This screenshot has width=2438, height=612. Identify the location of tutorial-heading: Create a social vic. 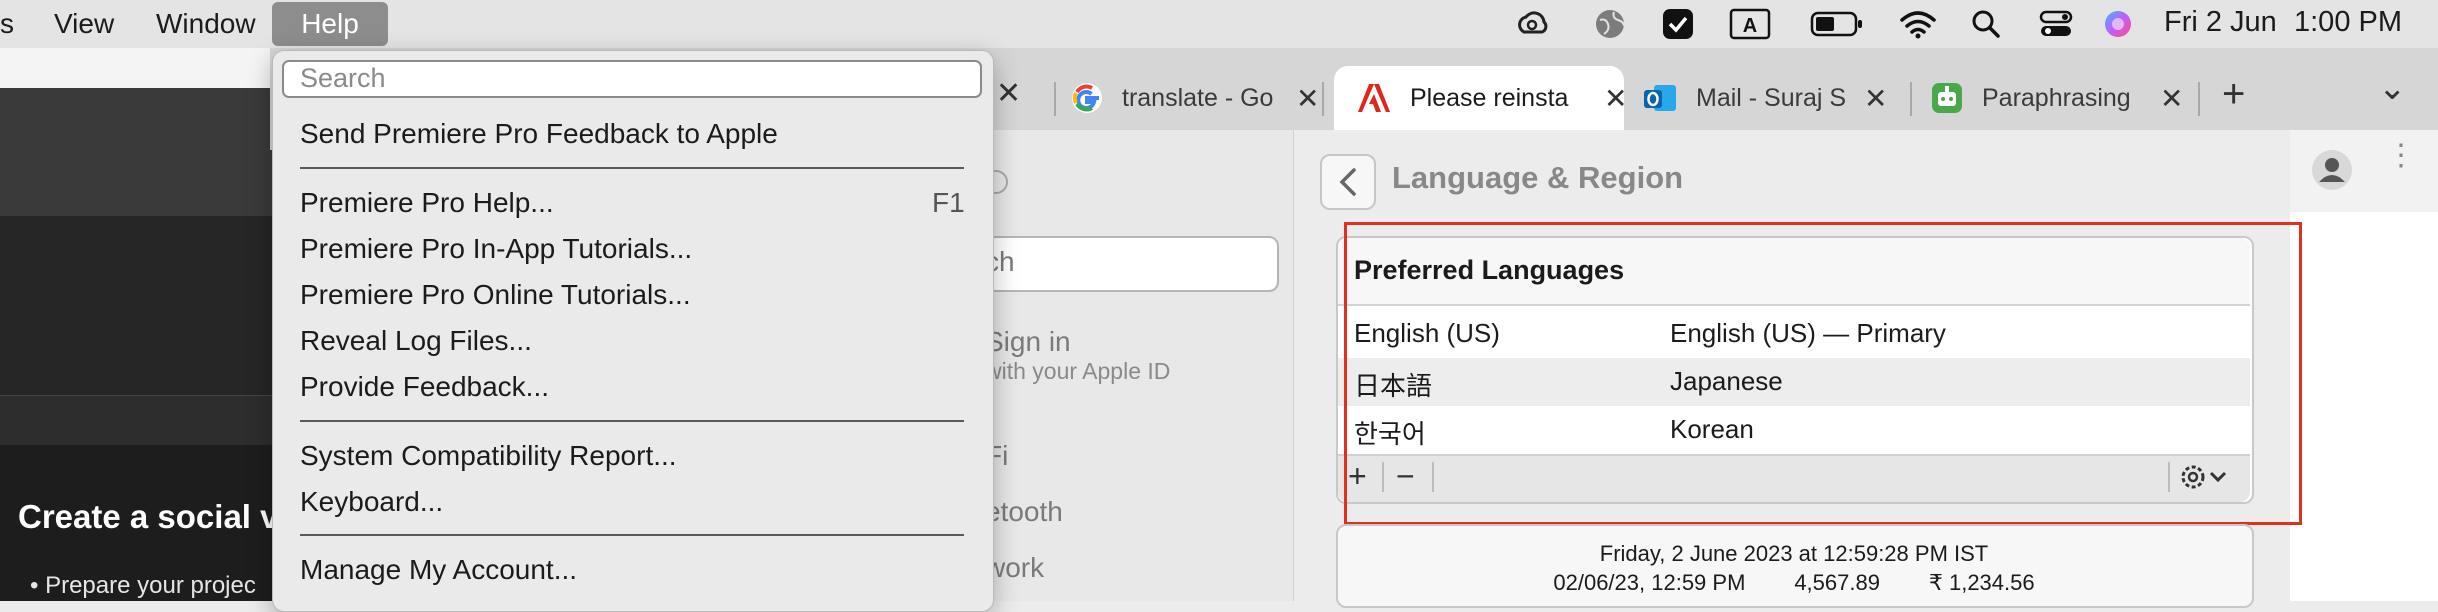
(162, 516).